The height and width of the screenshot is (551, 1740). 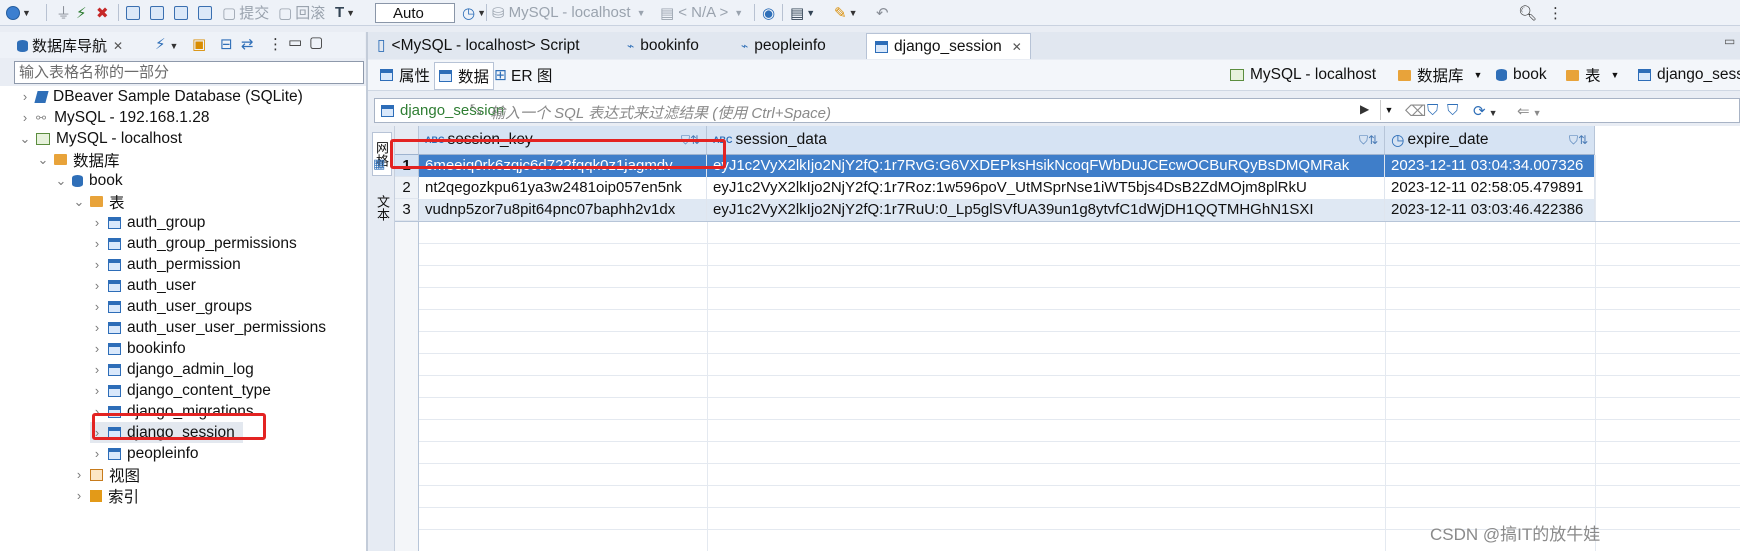 I want to click on invalidate-icon: ✖, so click(x=102, y=12).